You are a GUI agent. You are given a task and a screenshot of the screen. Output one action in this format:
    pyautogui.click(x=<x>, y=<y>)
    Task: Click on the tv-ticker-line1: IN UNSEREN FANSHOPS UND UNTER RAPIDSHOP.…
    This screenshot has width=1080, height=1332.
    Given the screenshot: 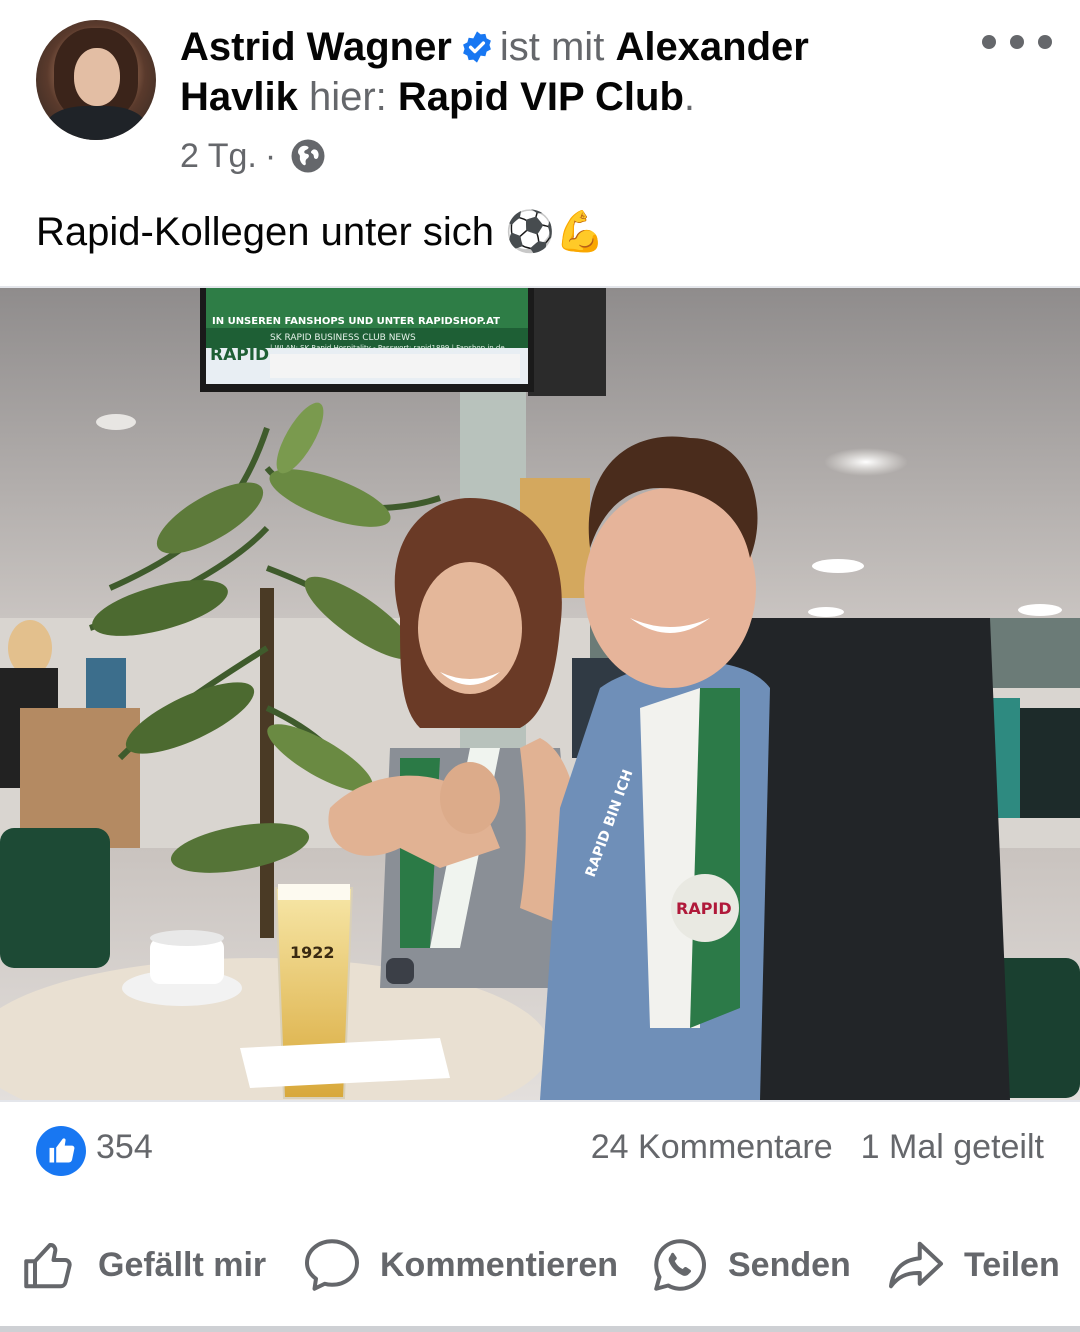 What is the action you would take?
    pyautogui.click(x=356, y=321)
    